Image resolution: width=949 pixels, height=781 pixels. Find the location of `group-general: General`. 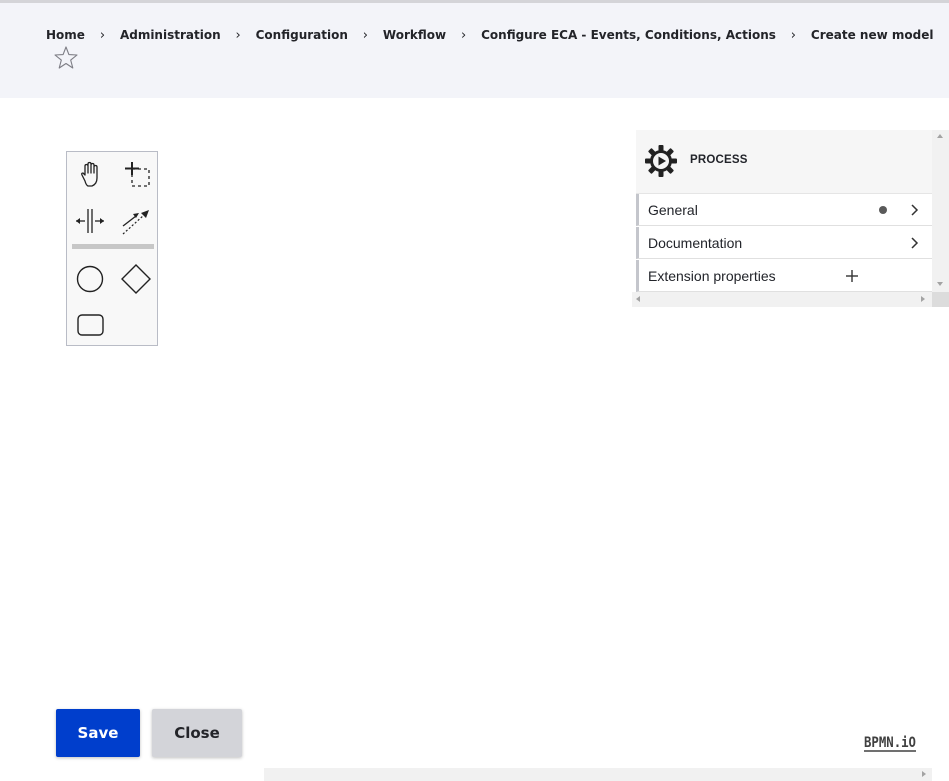

group-general: General is located at coordinates (784, 210).